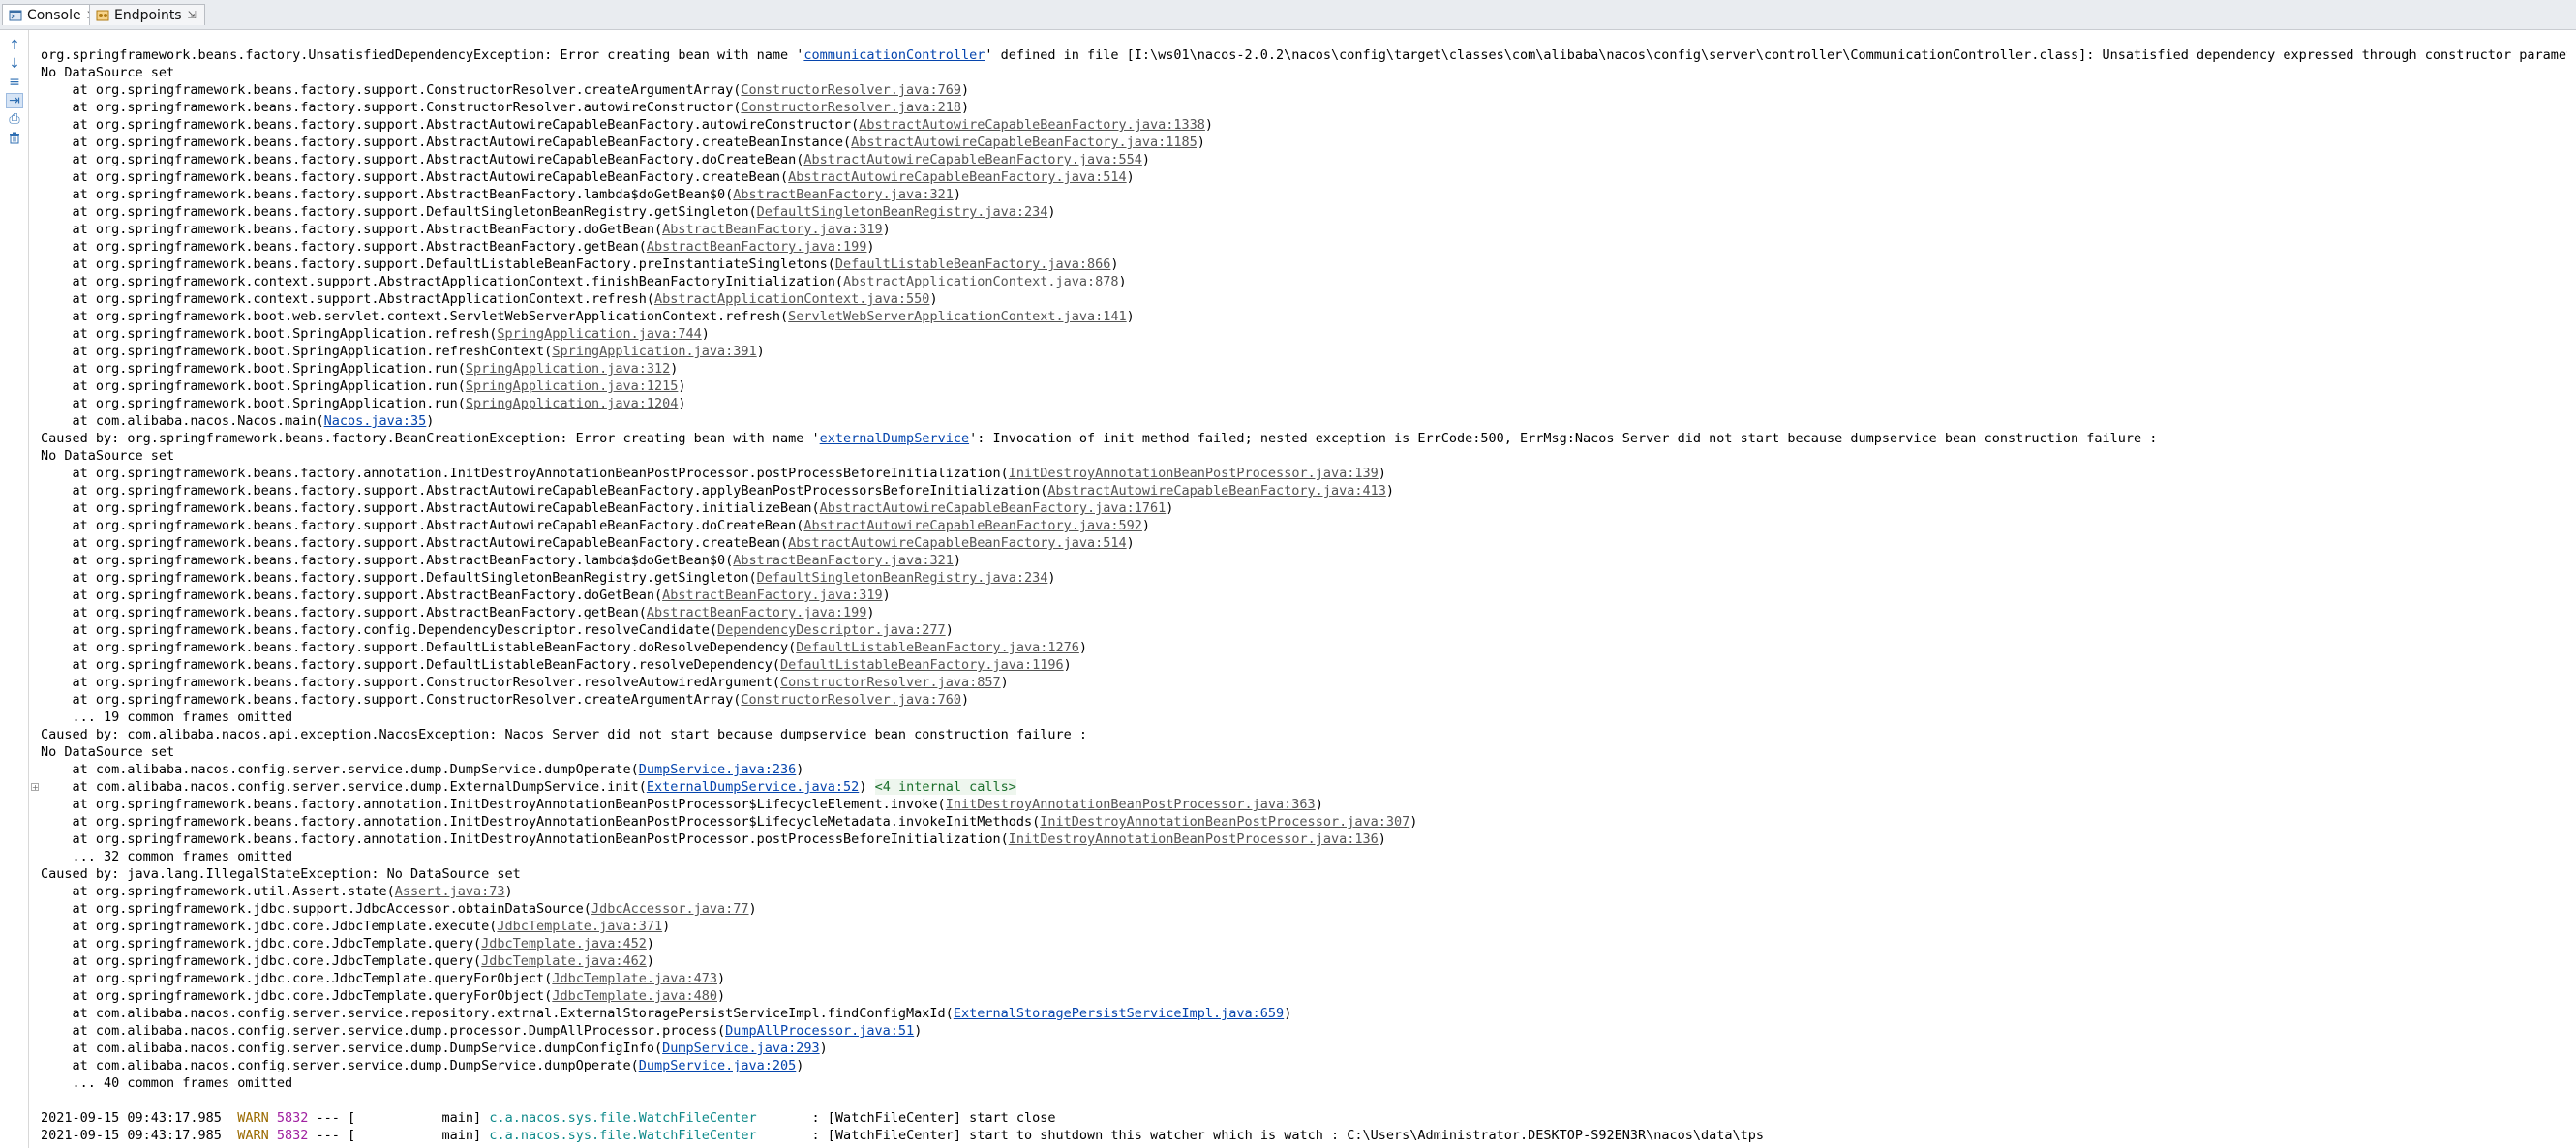 The height and width of the screenshot is (1148, 2576). Describe the element at coordinates (579, 927) in the screenshot. I see `source-link: JdbcTemplate.java:371` at that location.